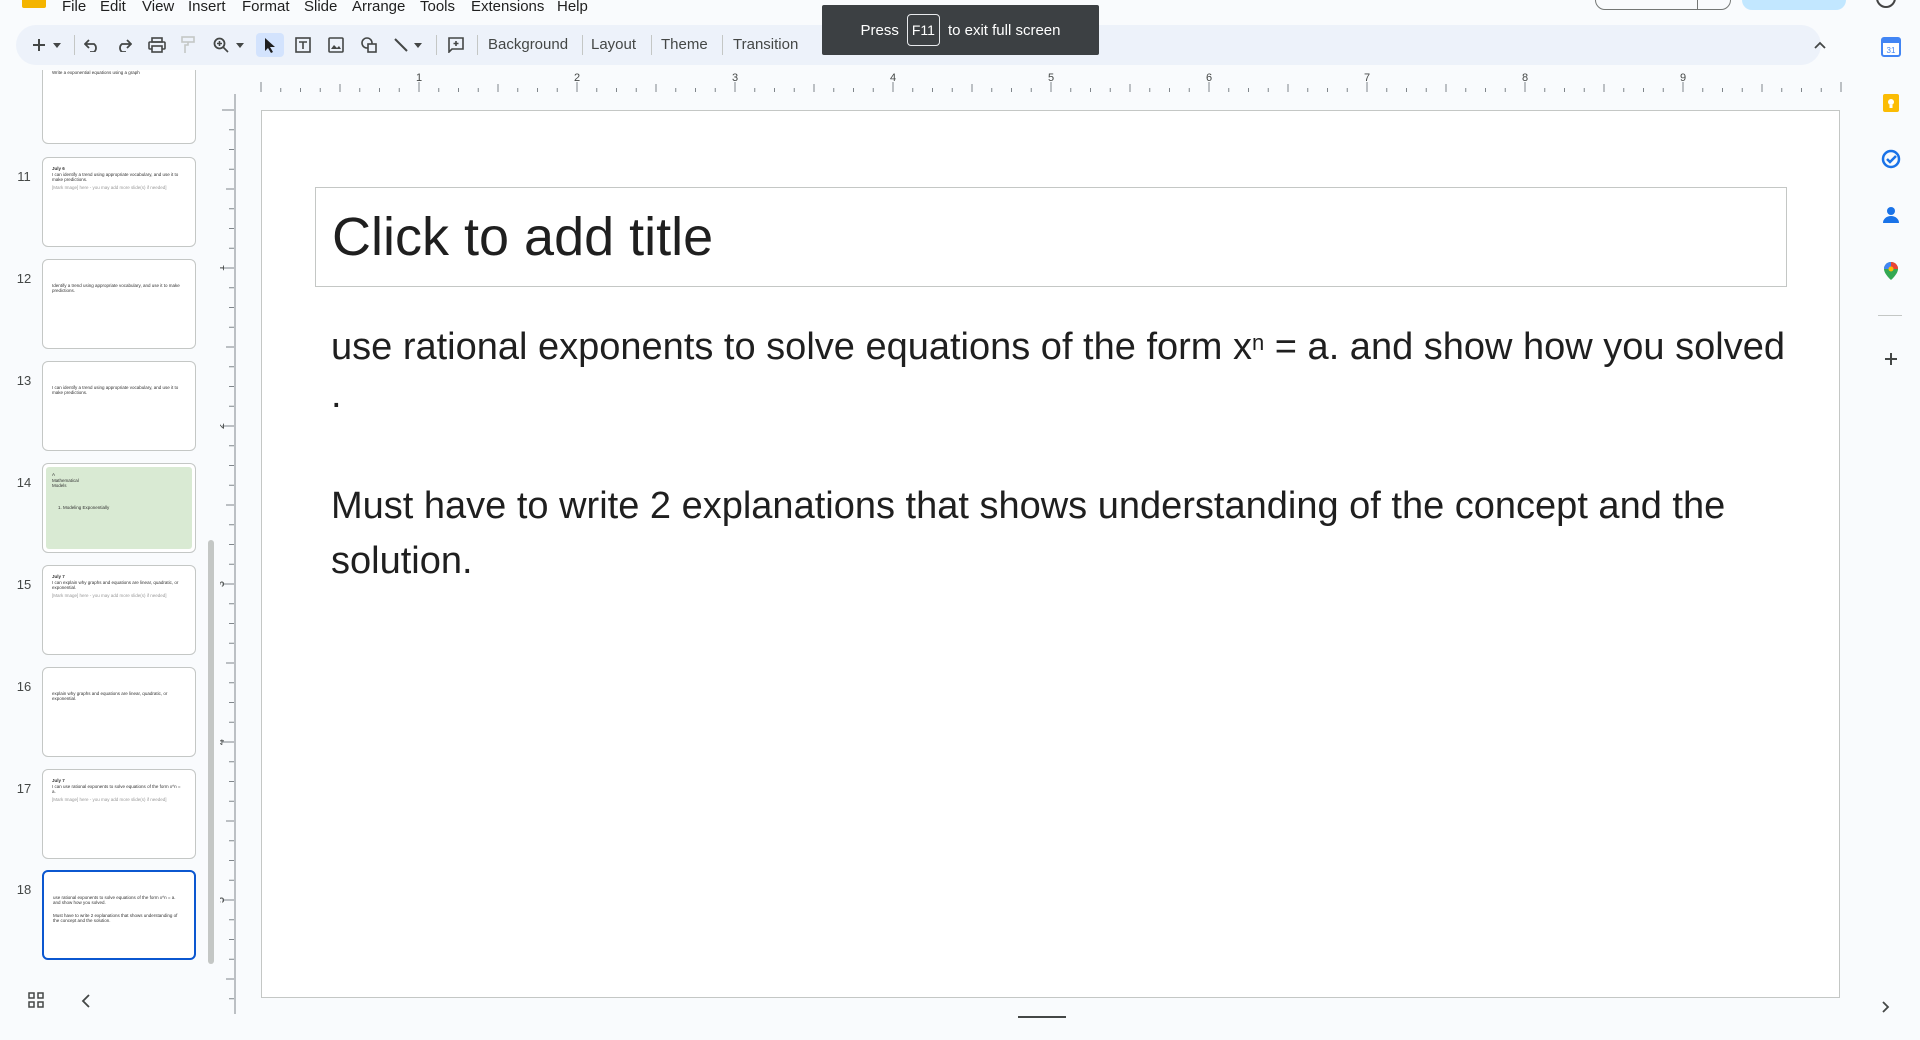 This screenshot has width=1920, height=1040. What do you see at coordinates (437, 7) in the screenshot?
I see `menu-tools: Tools` at bounding box center [437, 7].